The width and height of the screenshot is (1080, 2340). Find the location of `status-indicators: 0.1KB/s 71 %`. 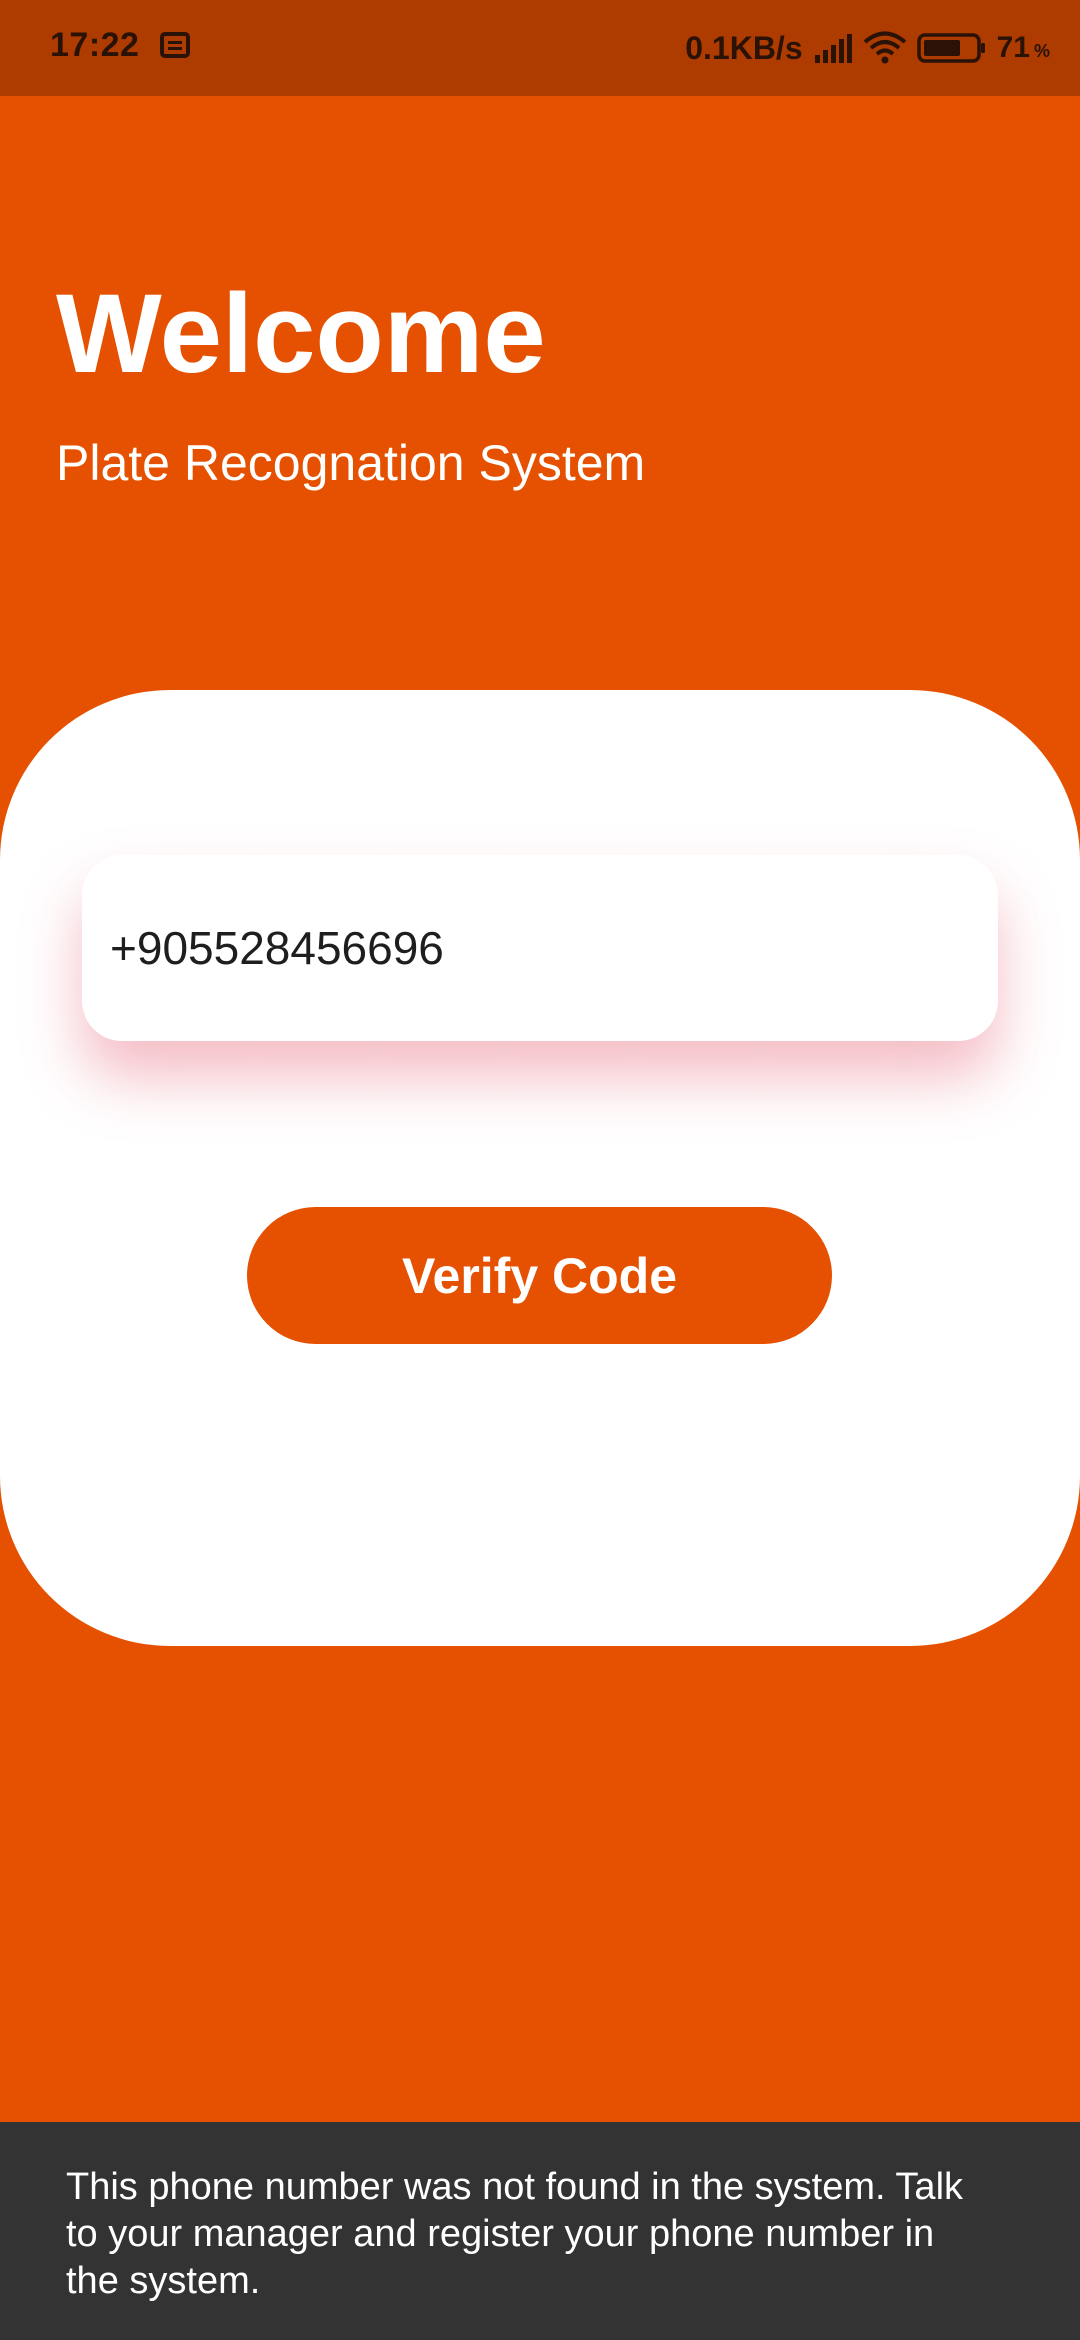

status-indicators: 0.1KB/s 71 % is located at coordinates (867, 48).